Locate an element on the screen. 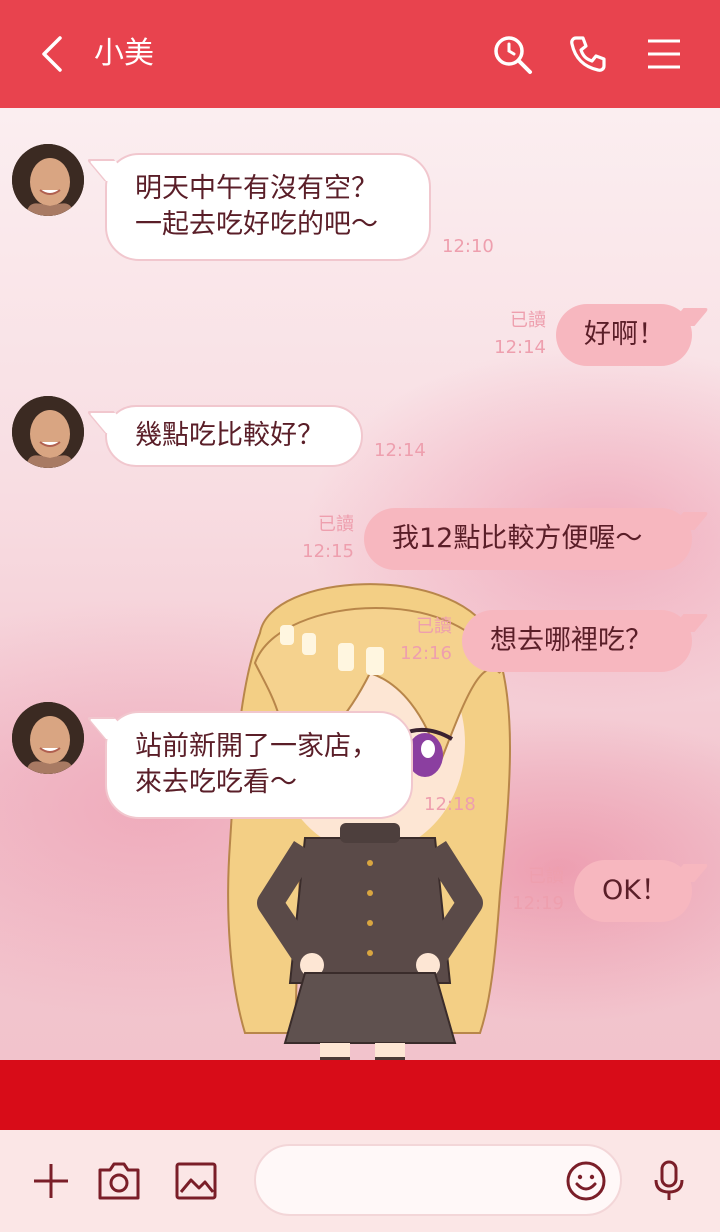  message-bubble-outgoing: 我12點比較方便喔～ is located at coordinates (528, 539).